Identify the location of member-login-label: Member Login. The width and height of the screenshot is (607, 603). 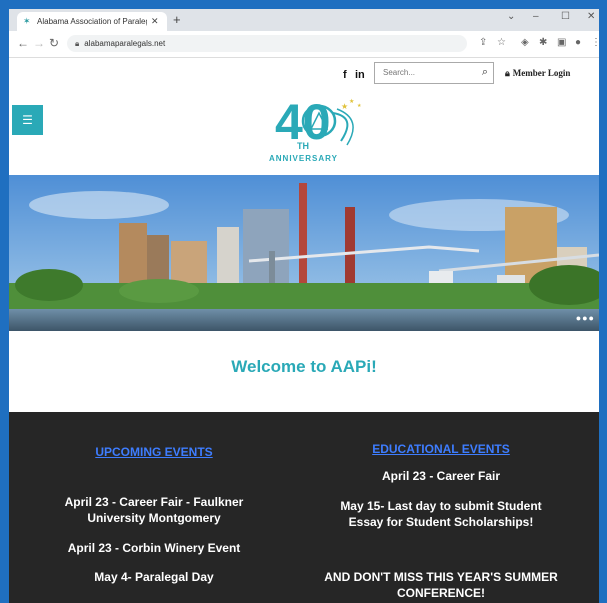
(541, 73).